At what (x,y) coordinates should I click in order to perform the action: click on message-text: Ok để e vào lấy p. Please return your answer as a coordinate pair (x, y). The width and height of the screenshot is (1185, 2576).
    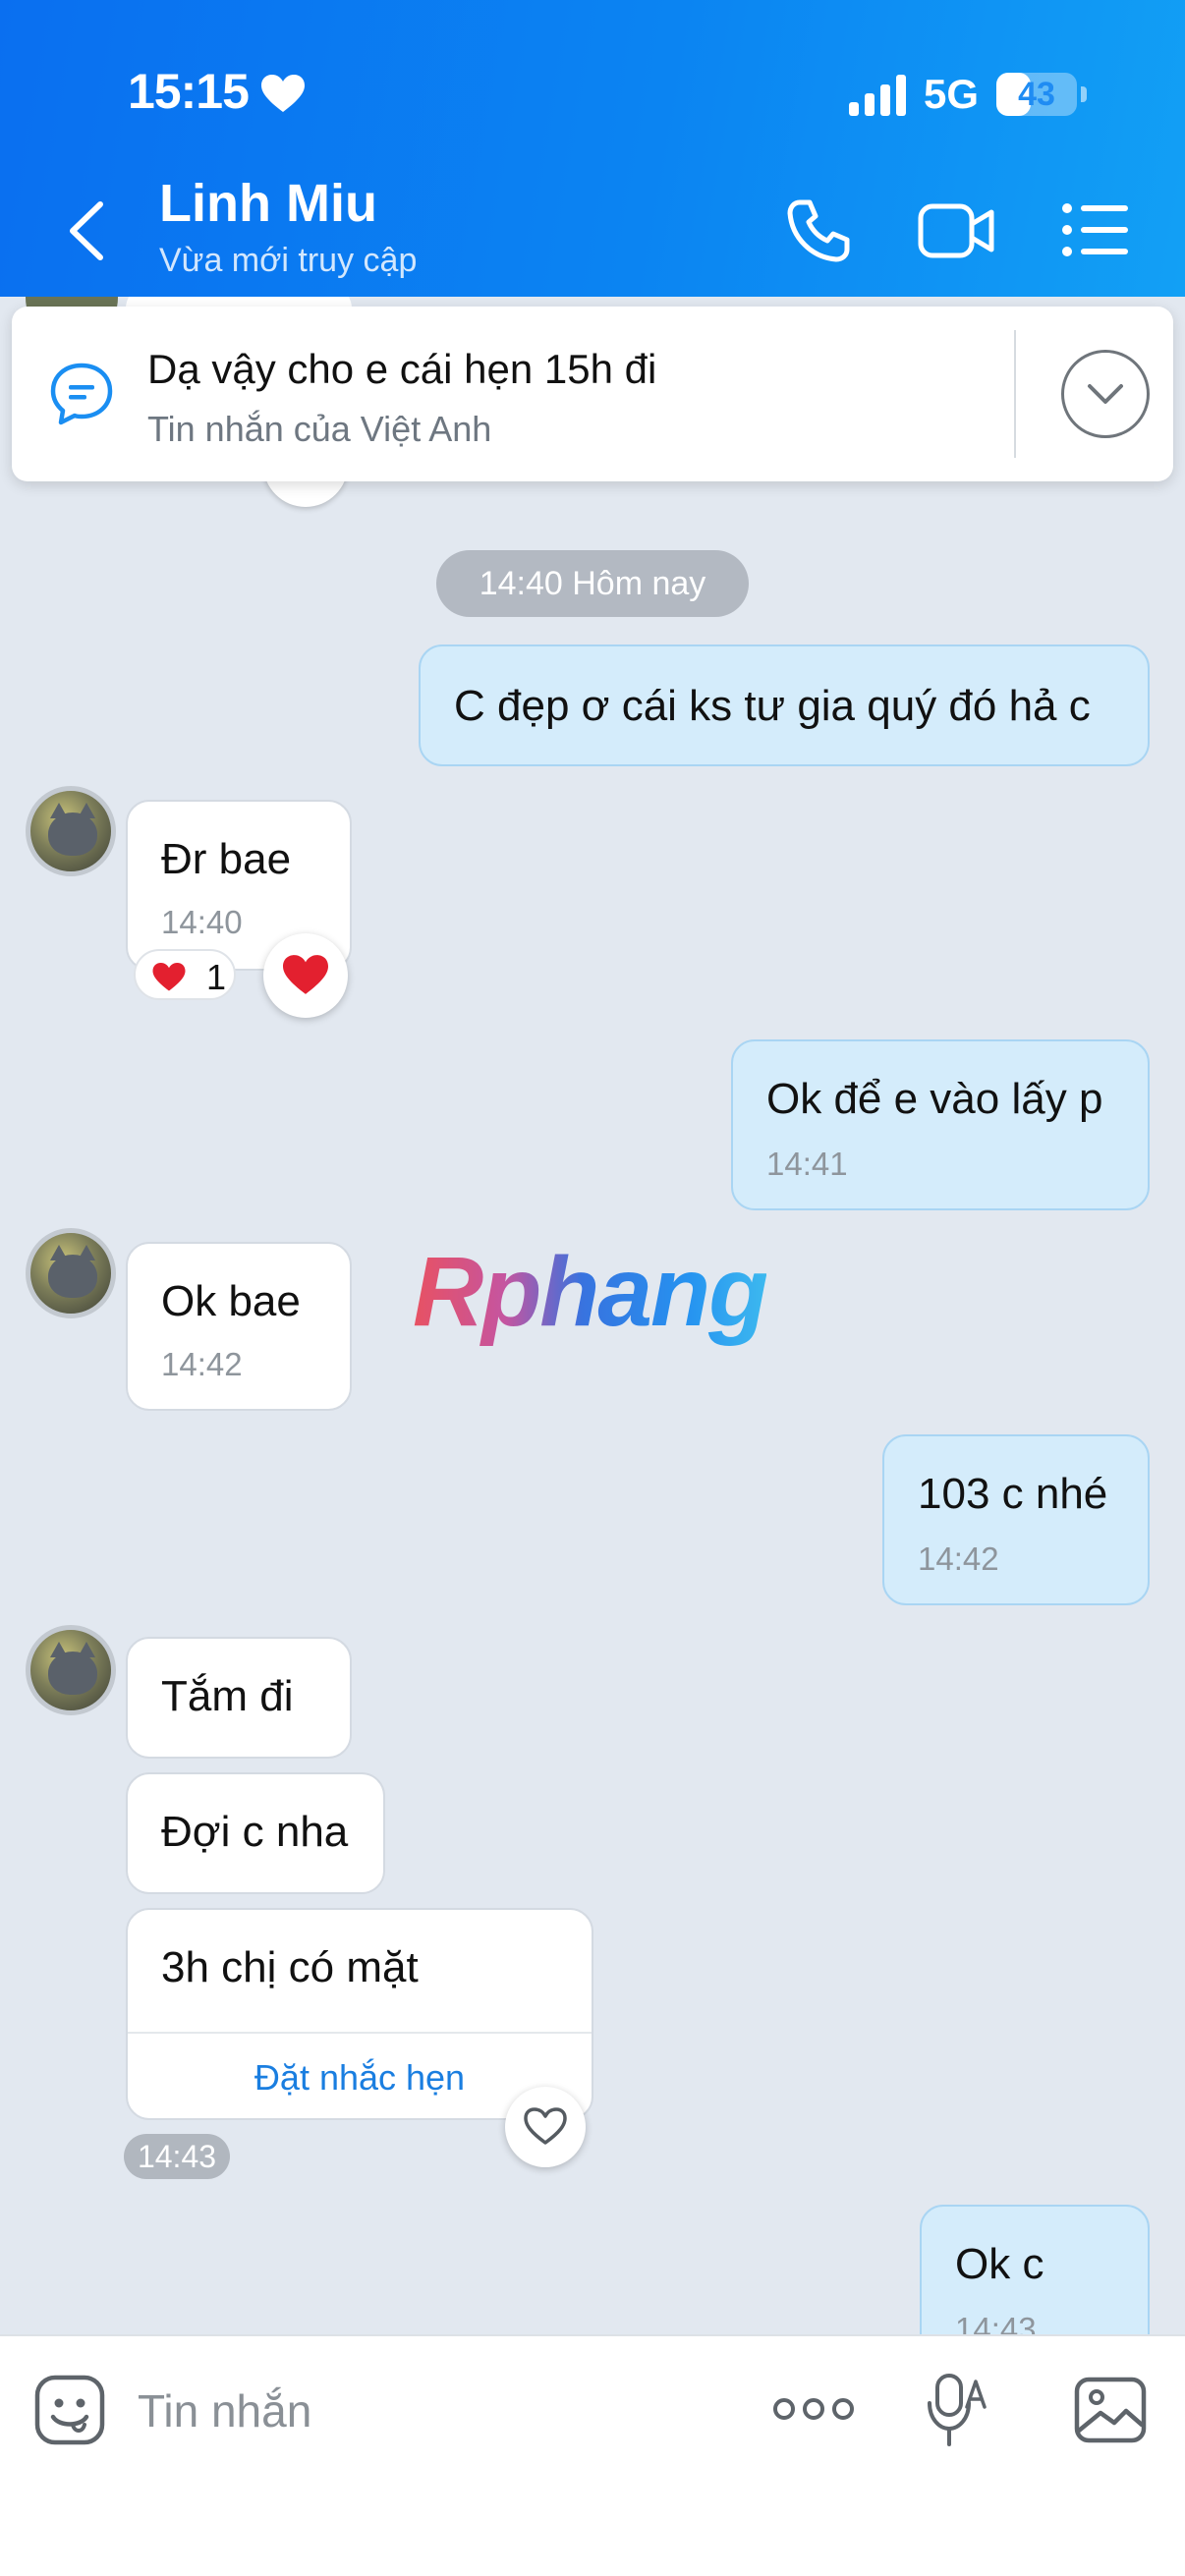
    Looking at the image, I should click on (935, 1099).